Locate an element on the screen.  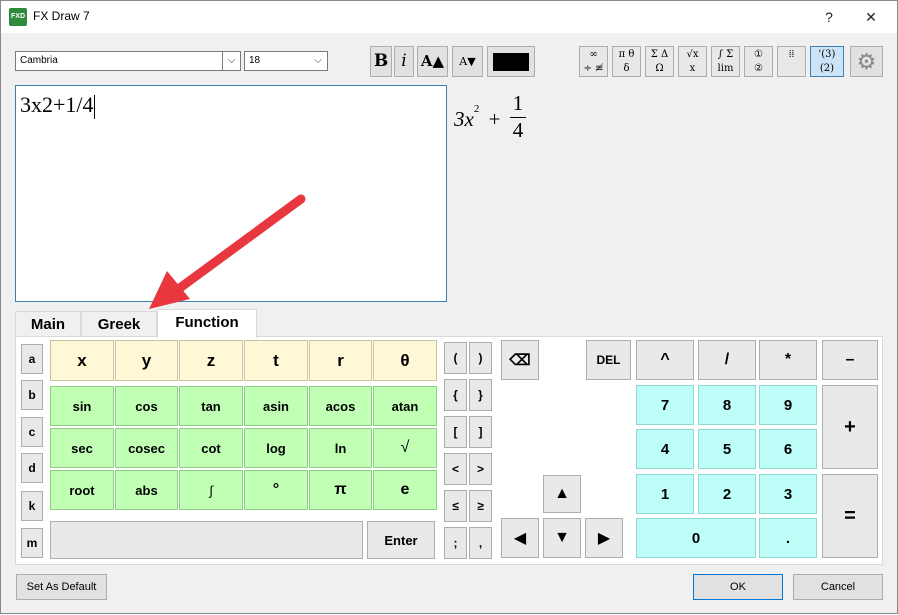
key-1: 1 is located at coordinates (665, 494).